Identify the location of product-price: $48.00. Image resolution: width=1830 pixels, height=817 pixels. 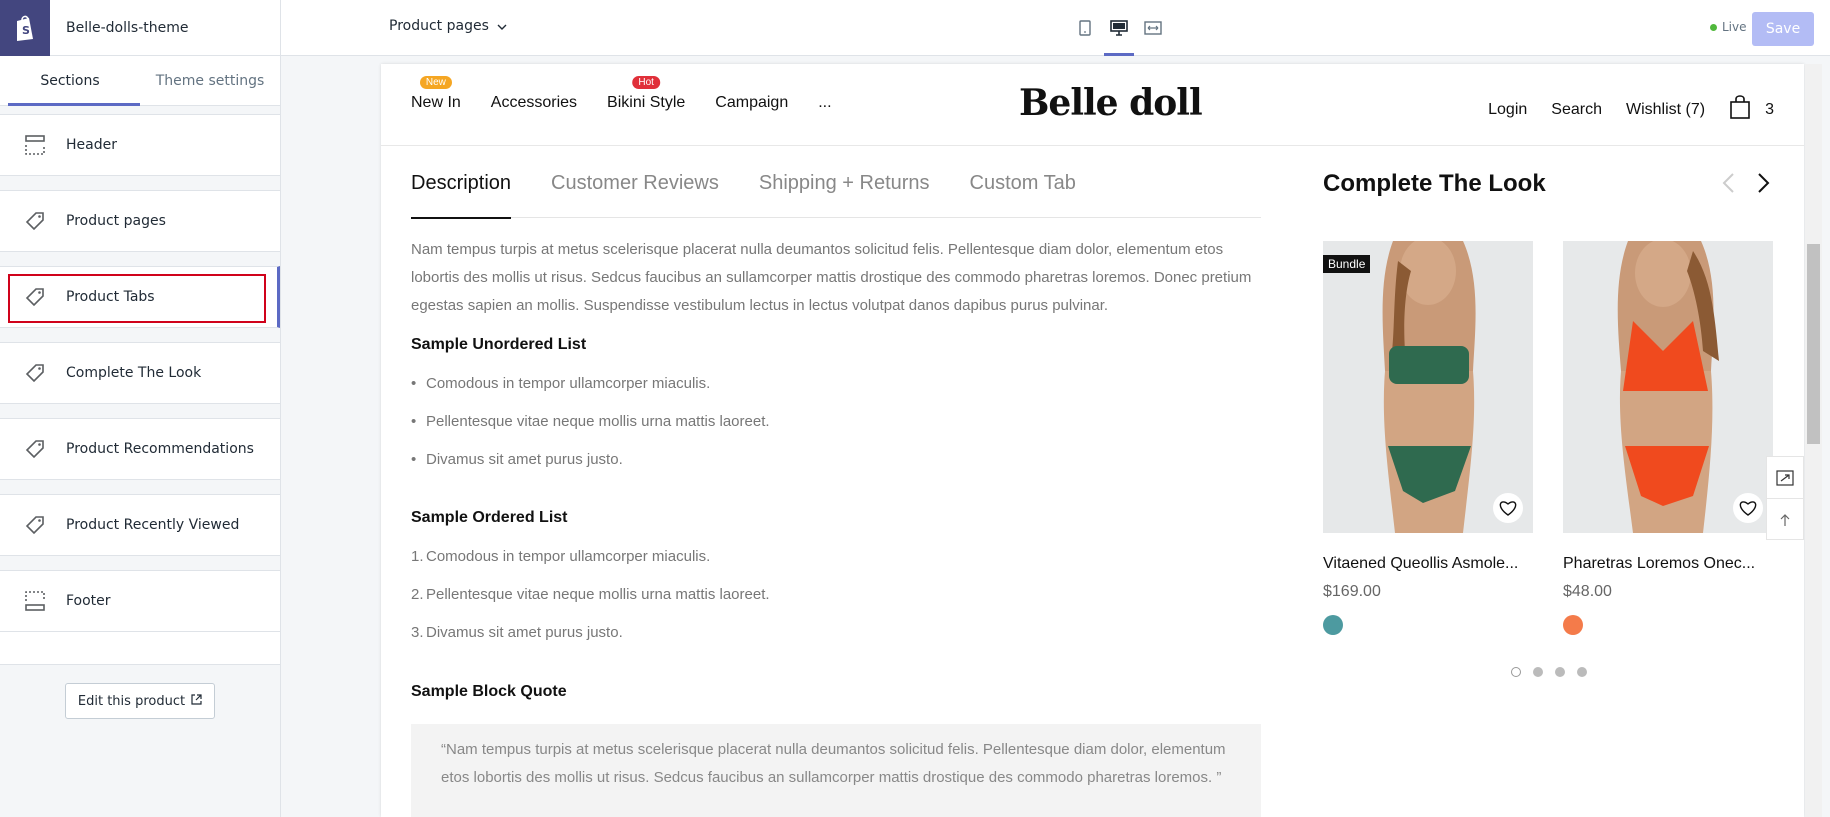
(1587, 591).